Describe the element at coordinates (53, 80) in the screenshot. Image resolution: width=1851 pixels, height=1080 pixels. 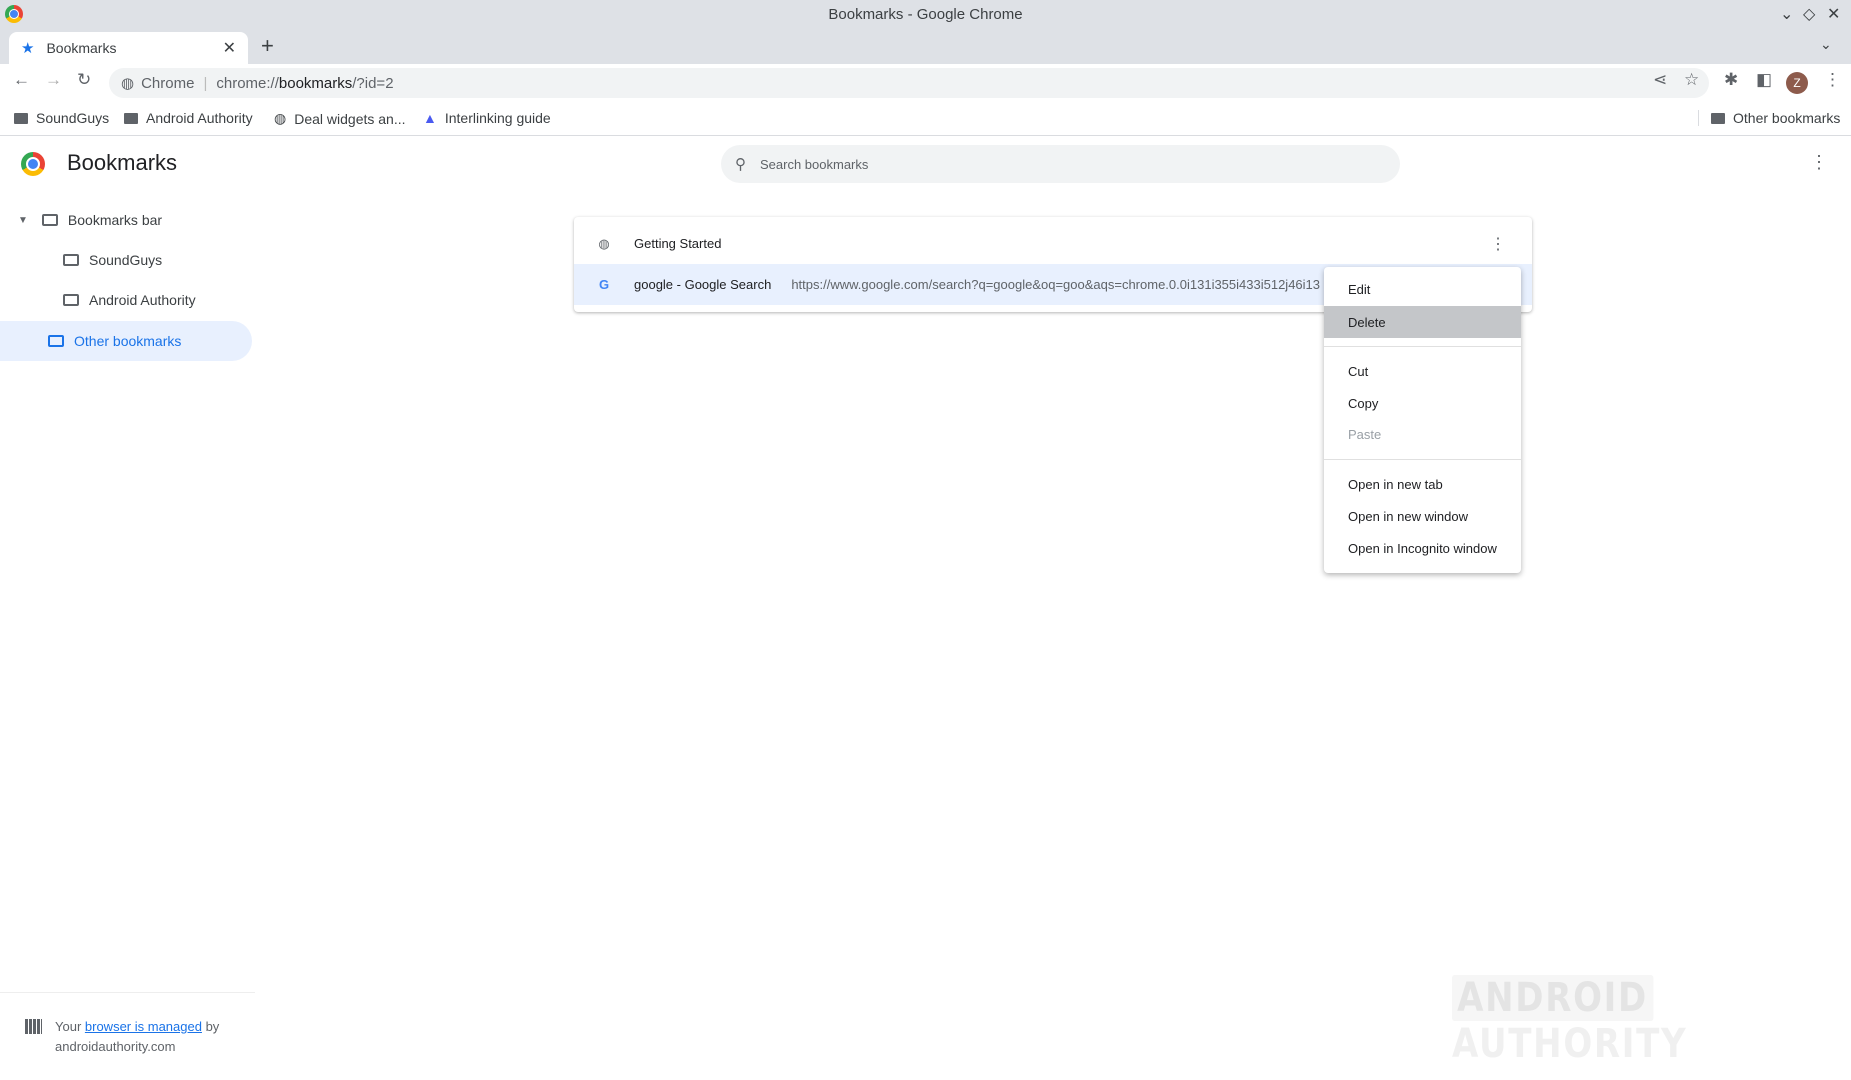
I see `forward-icon: →` at that location.